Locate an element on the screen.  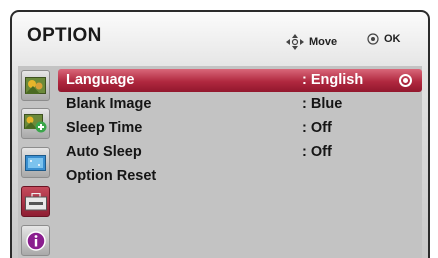
page-title: OPTION is located at coordinates (64, 35).